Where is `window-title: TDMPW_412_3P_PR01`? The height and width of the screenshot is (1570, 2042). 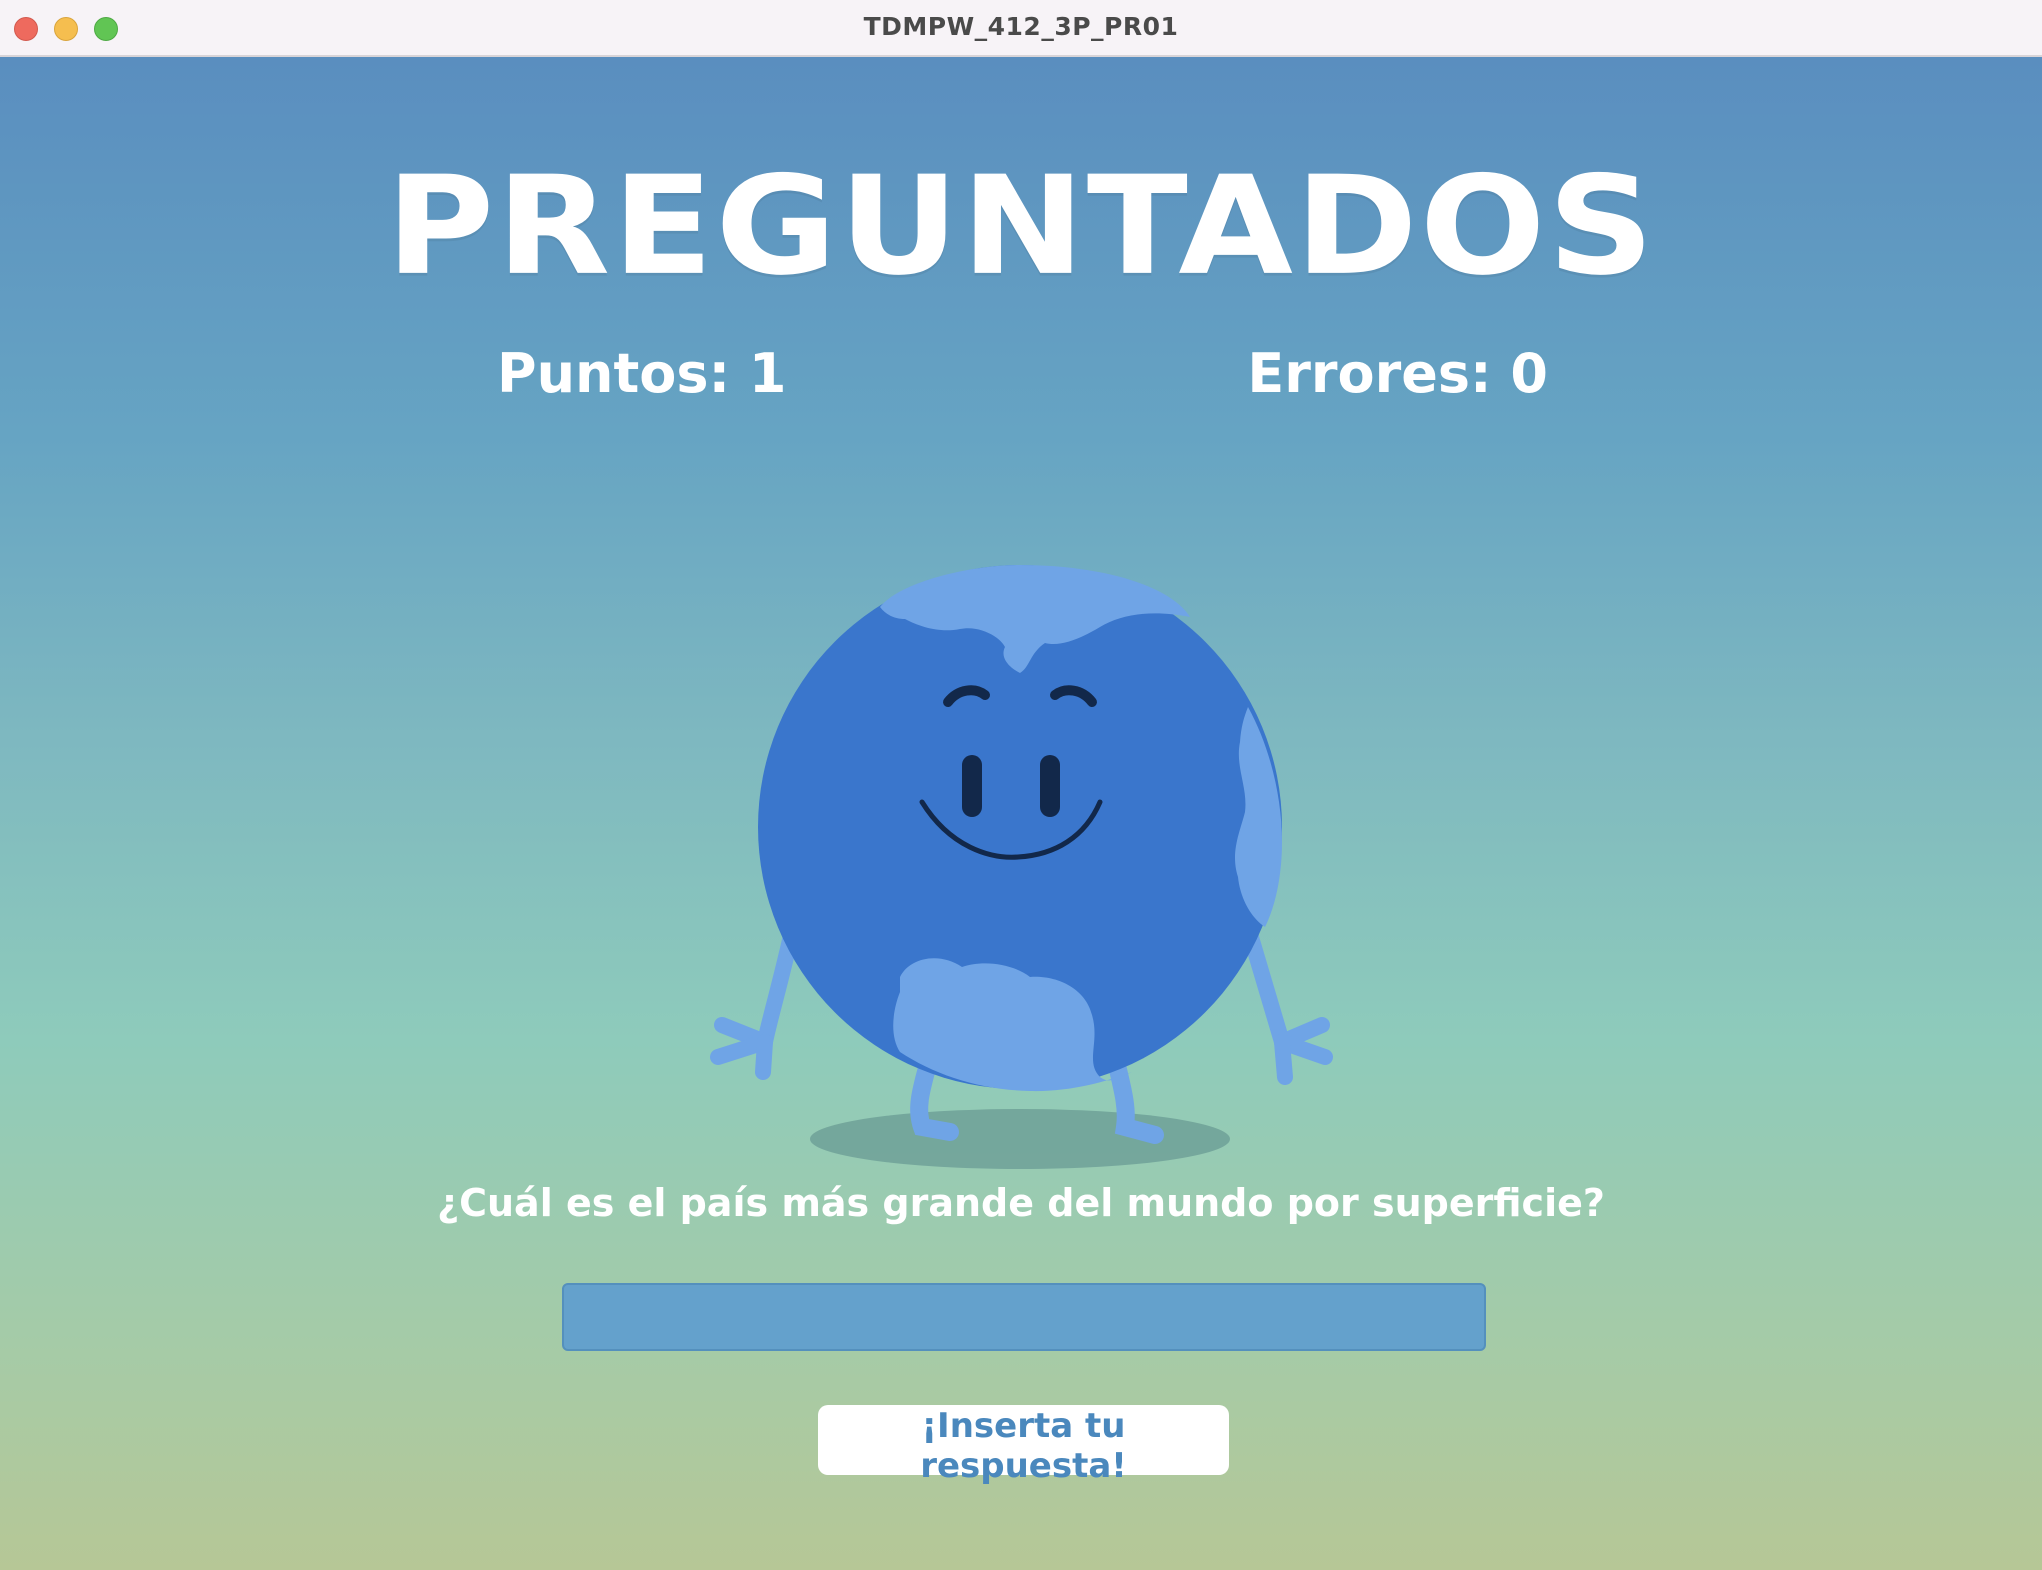
window-title: TDMPW_412_3P_PR01 is located at coordinates (1021, 26).